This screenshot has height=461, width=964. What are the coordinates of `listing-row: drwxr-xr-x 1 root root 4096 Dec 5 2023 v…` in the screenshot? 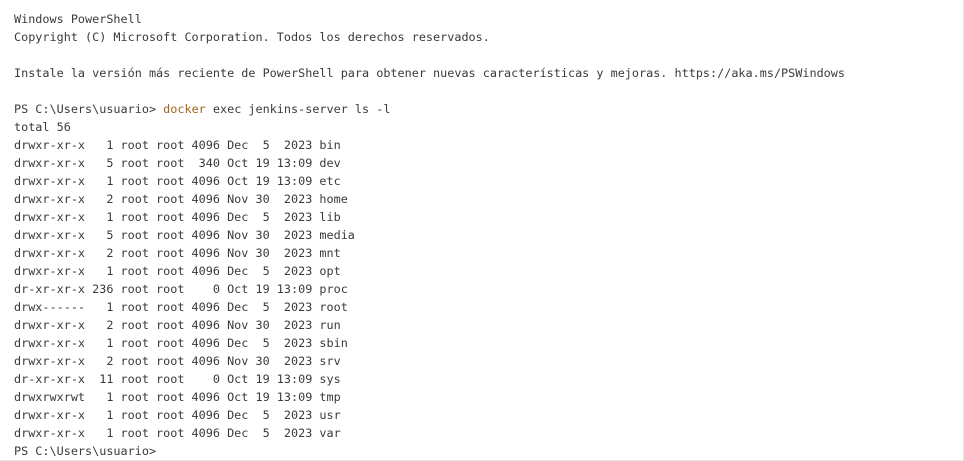 It's located at (177, 433).